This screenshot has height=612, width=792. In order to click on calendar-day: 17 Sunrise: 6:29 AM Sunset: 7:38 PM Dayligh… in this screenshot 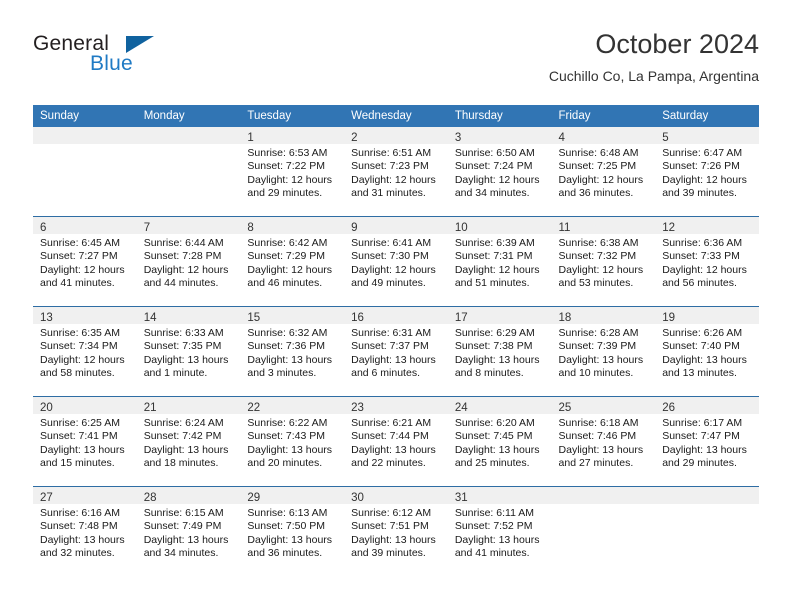, I will do `click(499, 351)`.